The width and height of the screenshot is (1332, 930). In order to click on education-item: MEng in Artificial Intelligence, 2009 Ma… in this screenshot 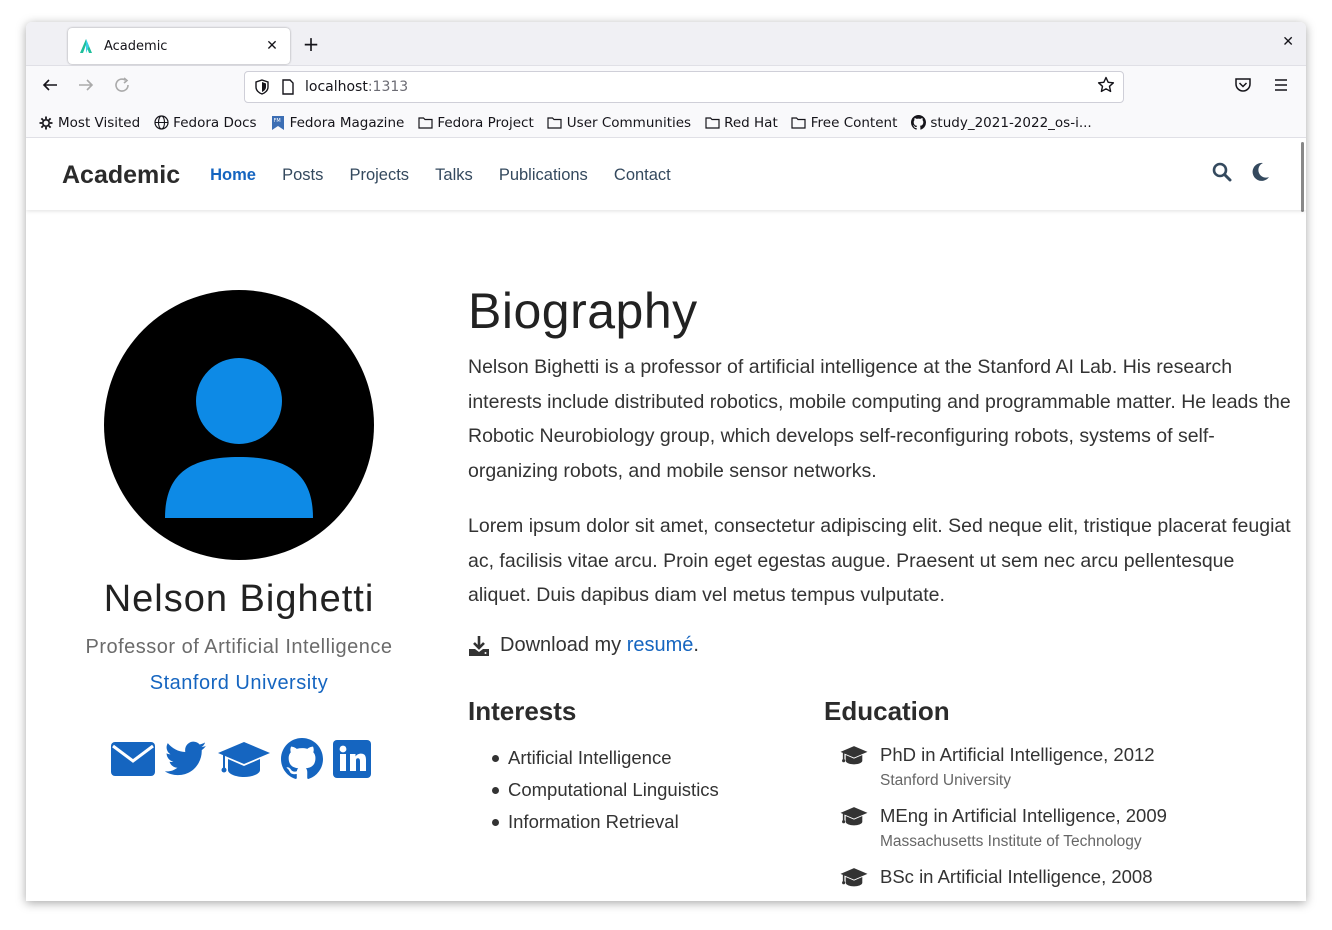, I will do `click(1060, 828)`.